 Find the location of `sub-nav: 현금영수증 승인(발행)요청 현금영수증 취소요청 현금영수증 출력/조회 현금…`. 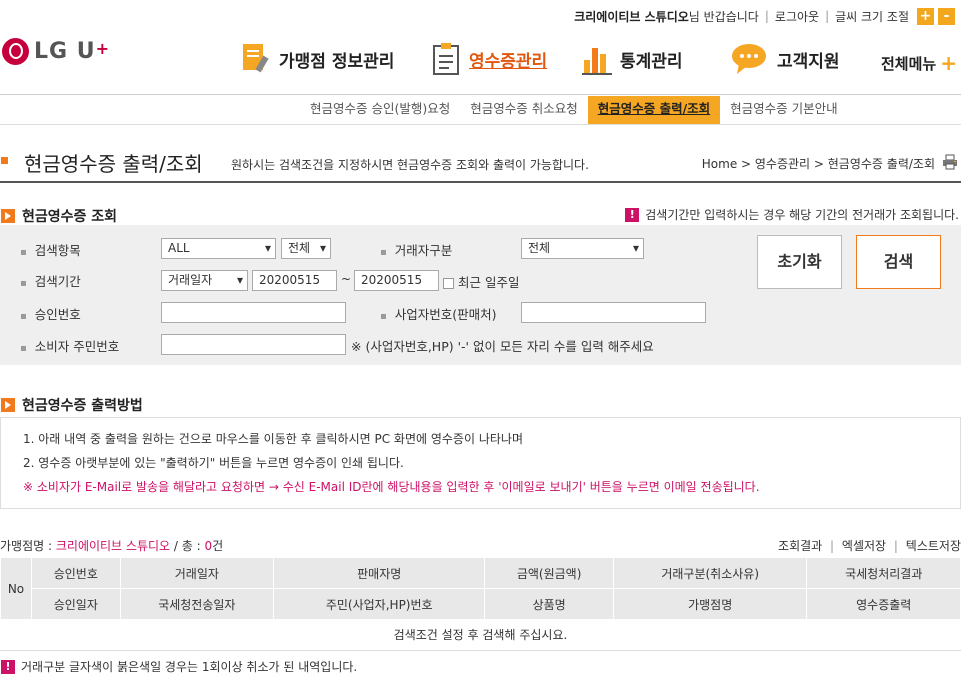

sub-nav: 현금영수증 승인(발행)요청 현금영수증 취소요청 현금영수증 출력/조회 현금… is located at coordinates (574, 110).